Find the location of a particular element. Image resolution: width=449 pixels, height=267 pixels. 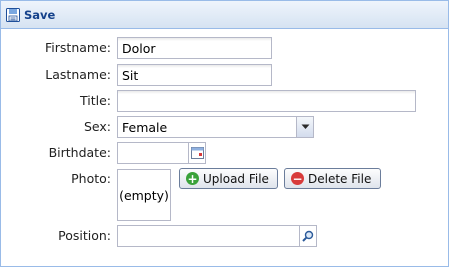

calendar-icon is located at coordinates (196, 153).